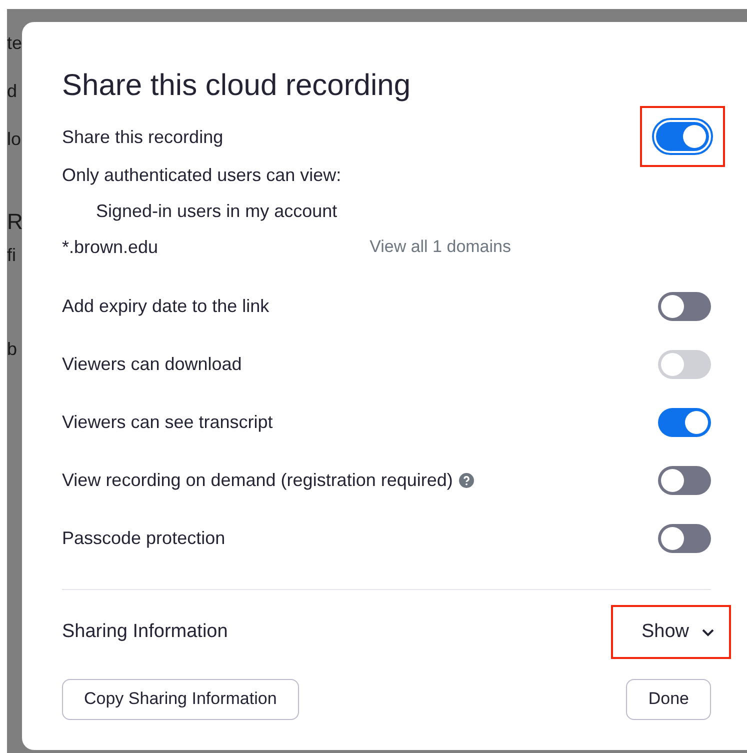  What do you see at coordinates (708, 632) in the screenshot?
I see `chevron-icon` at bounding box center [708, 632].